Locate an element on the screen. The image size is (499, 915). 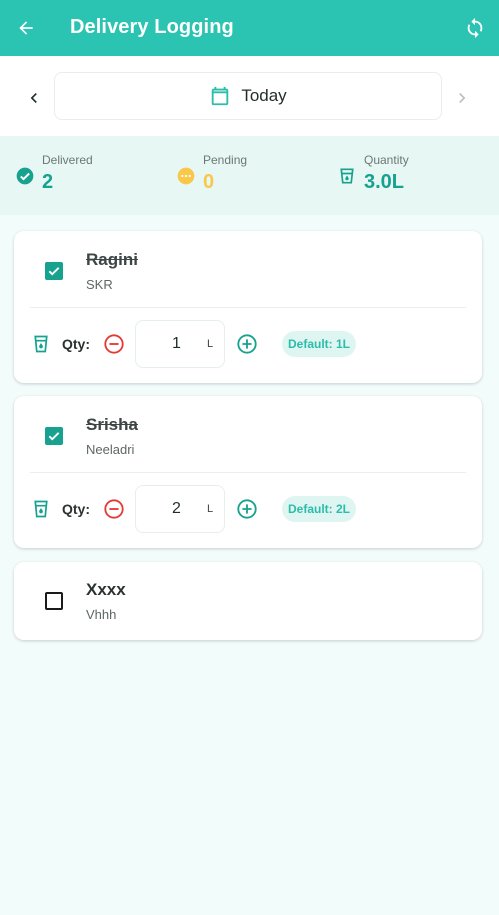
customer-name: Srisha is located at coordinates (112, 424).